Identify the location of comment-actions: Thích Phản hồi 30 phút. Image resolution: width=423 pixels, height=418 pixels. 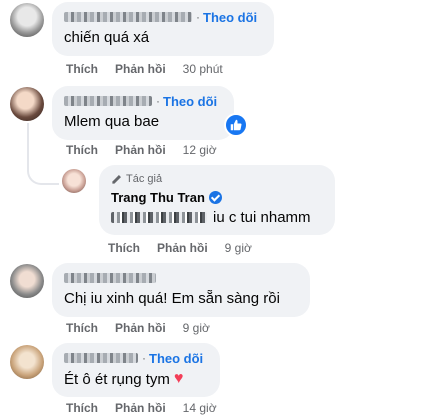
(144, 69).